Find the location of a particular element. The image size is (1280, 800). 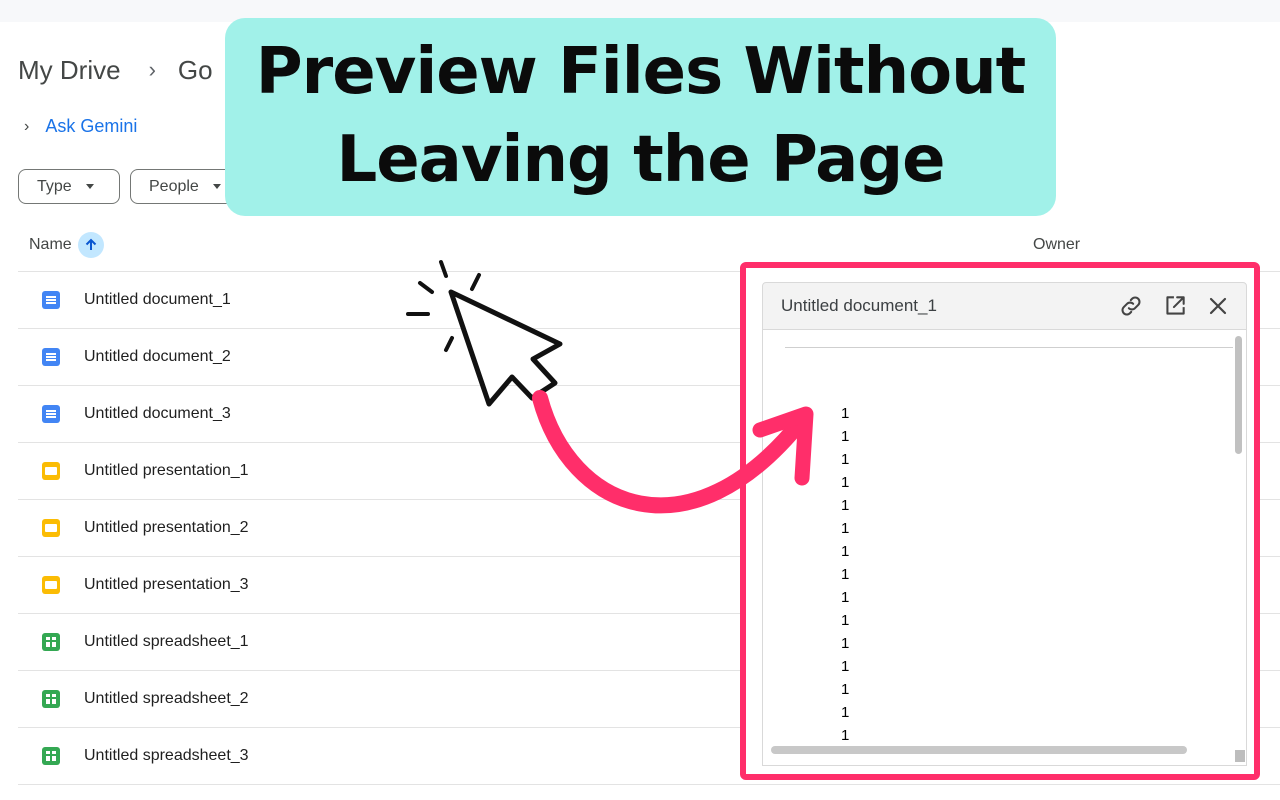

annotation-overlay is located at coordinates (610, 387).